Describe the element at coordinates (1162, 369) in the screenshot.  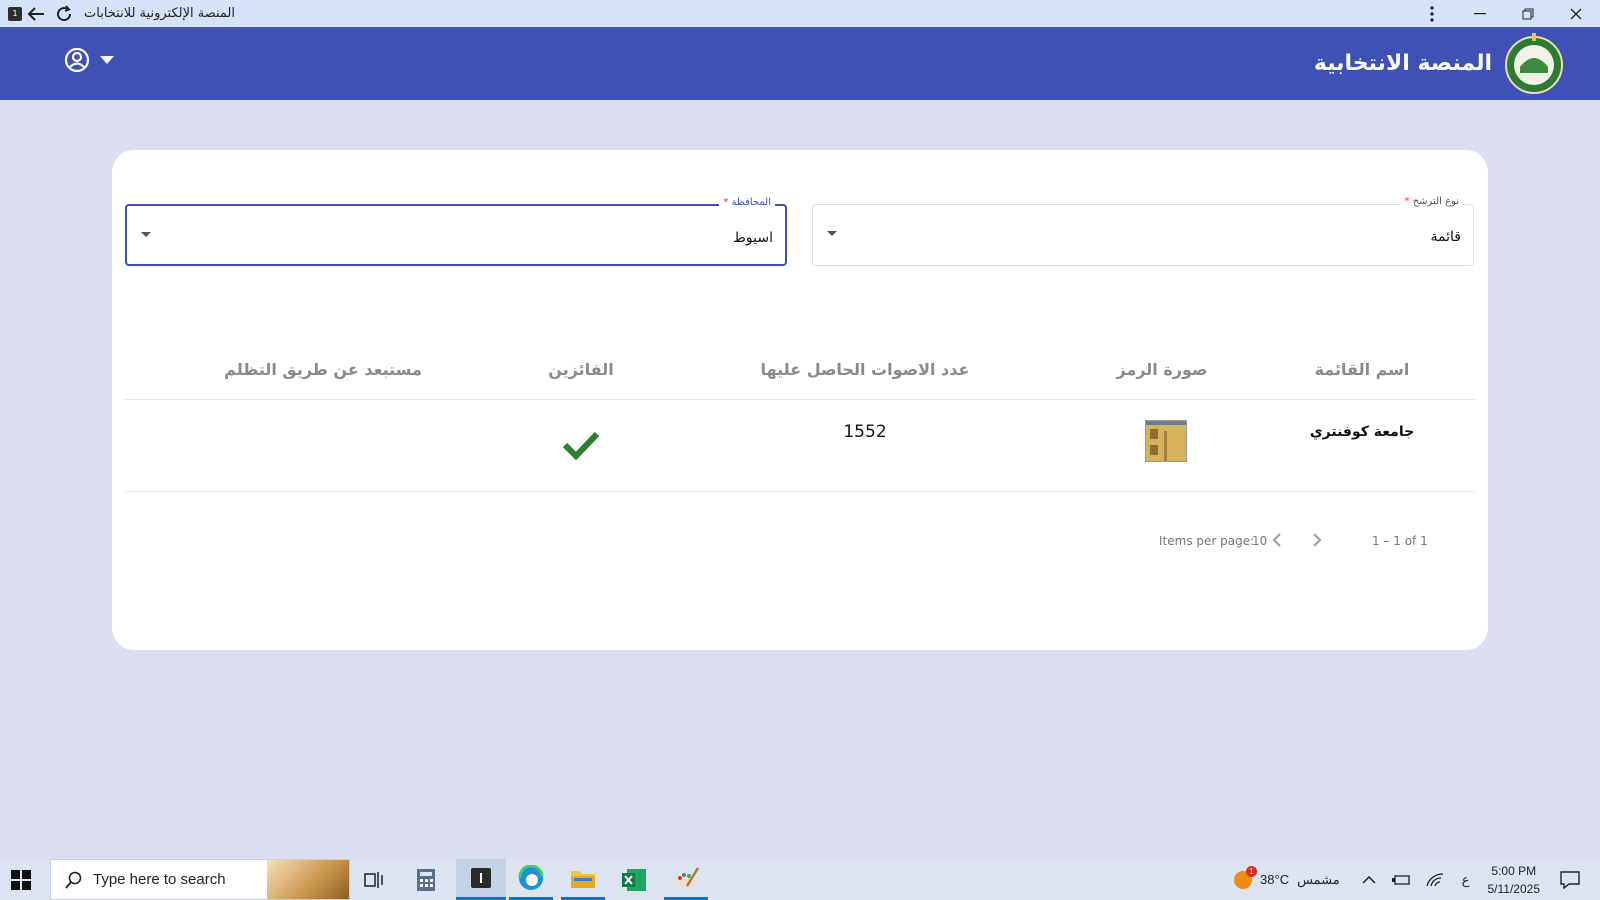
I see `header-symbol-image: صورة الرمز` at that location.